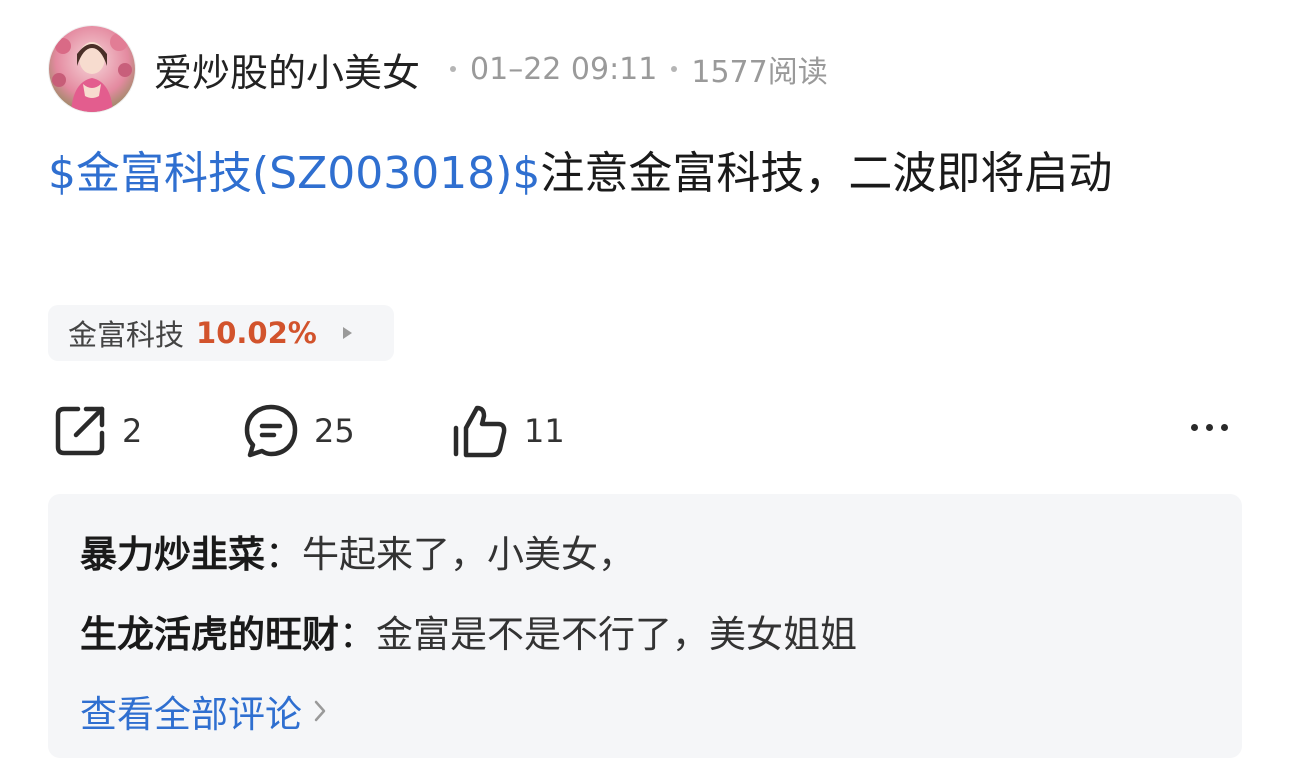 The width and height of the screenshot is (1290, 775). What do you see at coordinates (256, 333) in the screenshot?
I see `stock-chip-change: 10.02%` at bounding box center [256, 333].